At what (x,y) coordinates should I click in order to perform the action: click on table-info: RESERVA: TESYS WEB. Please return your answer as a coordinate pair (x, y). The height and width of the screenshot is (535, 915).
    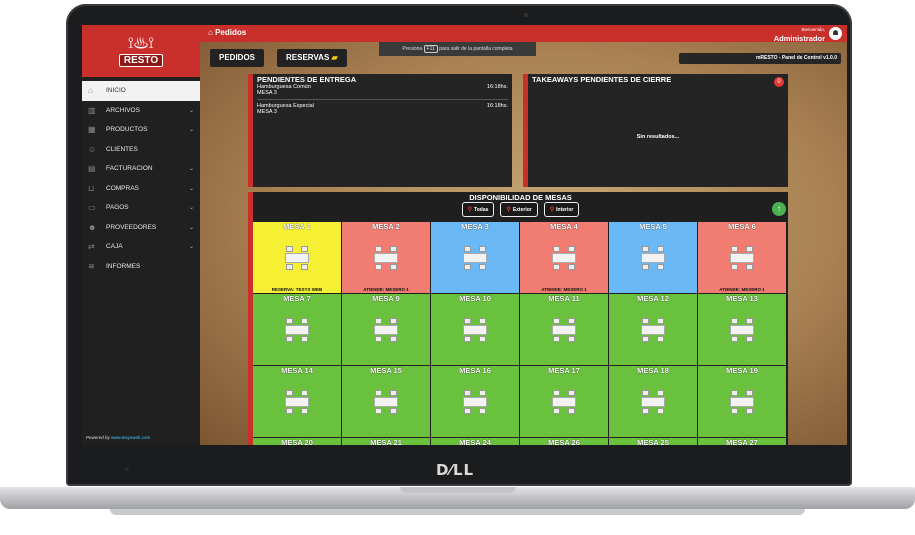
    Looking at the image, I should click on (297, 289).